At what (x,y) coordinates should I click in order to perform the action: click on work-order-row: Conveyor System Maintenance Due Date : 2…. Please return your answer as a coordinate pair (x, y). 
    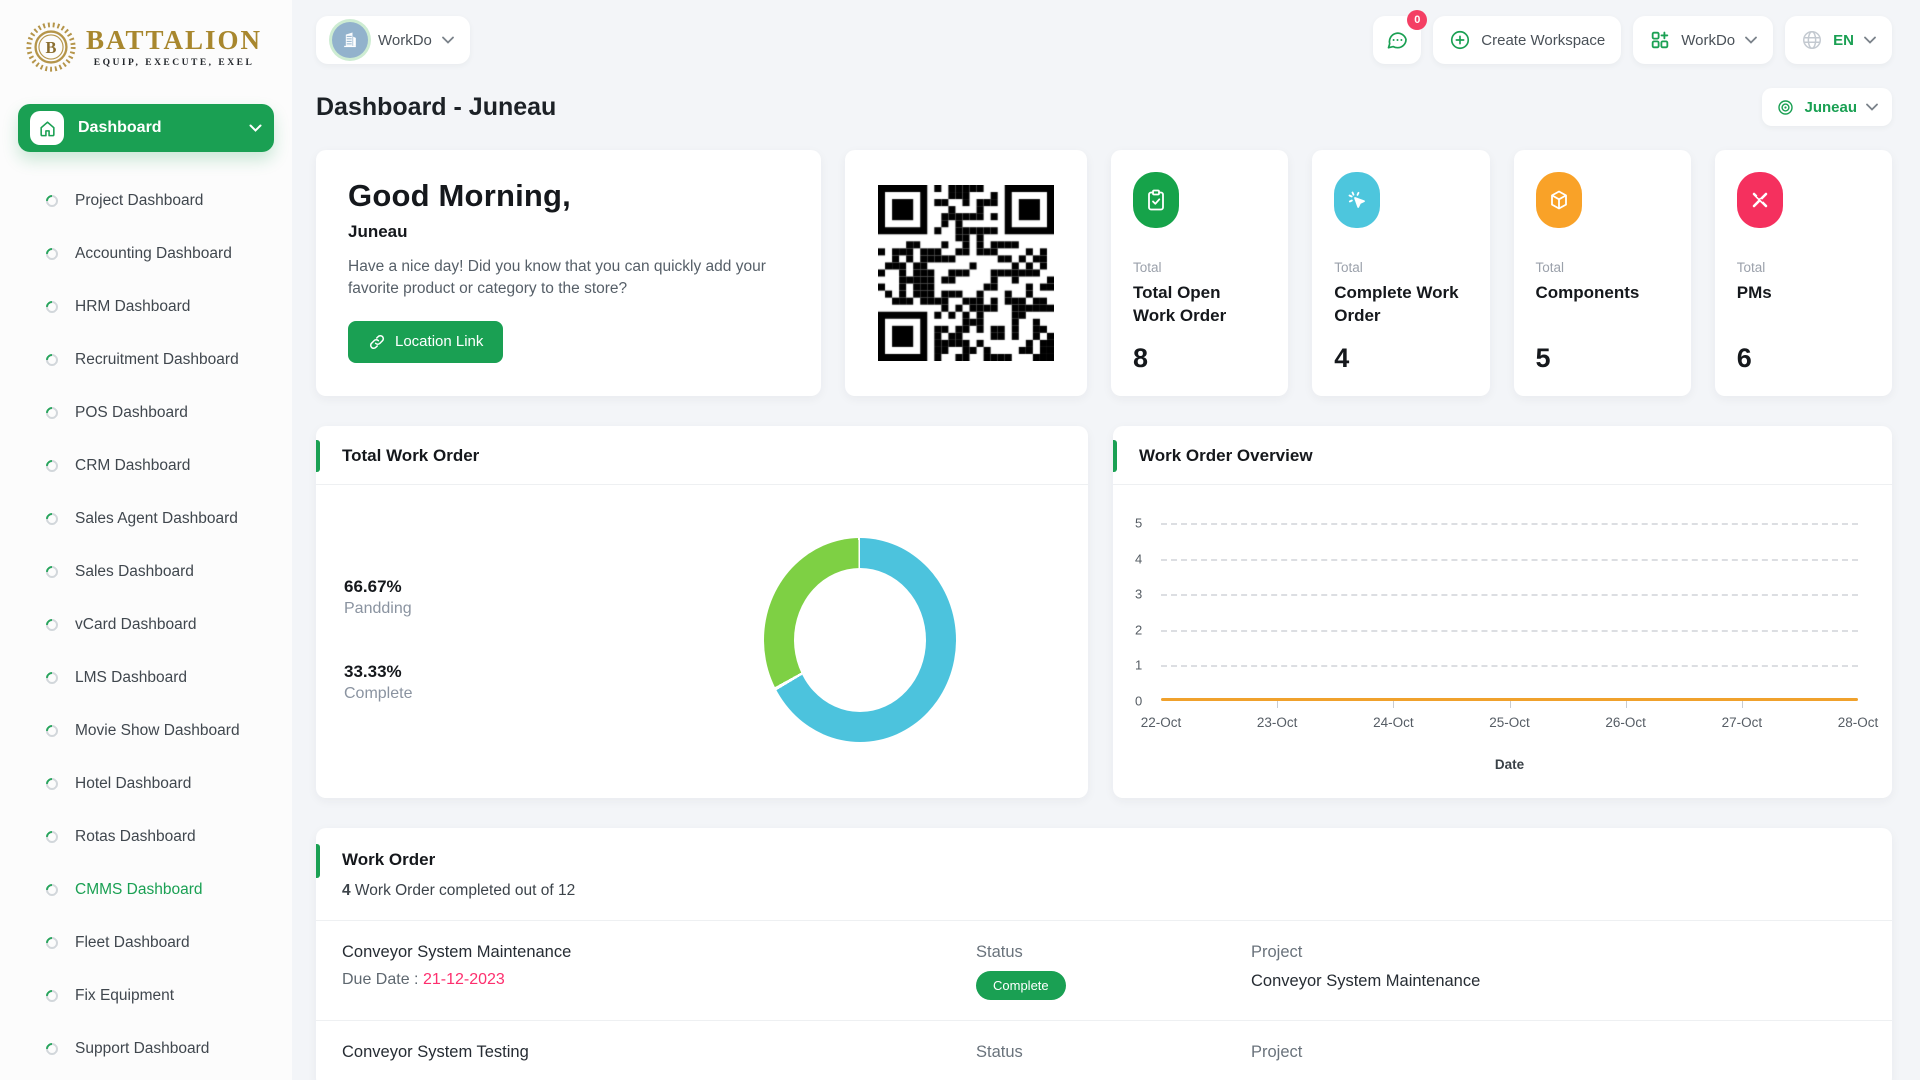
    Looking at the image, I should click on (1104, 971).